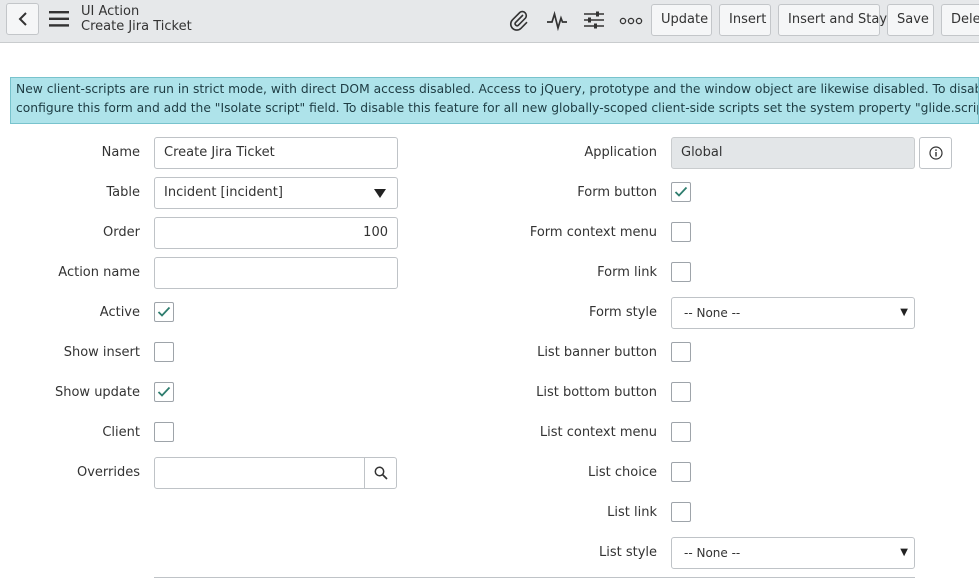 This screenshot has width=979, height=580. I want to click on overrides-label: Overrides, so click(108, 472).